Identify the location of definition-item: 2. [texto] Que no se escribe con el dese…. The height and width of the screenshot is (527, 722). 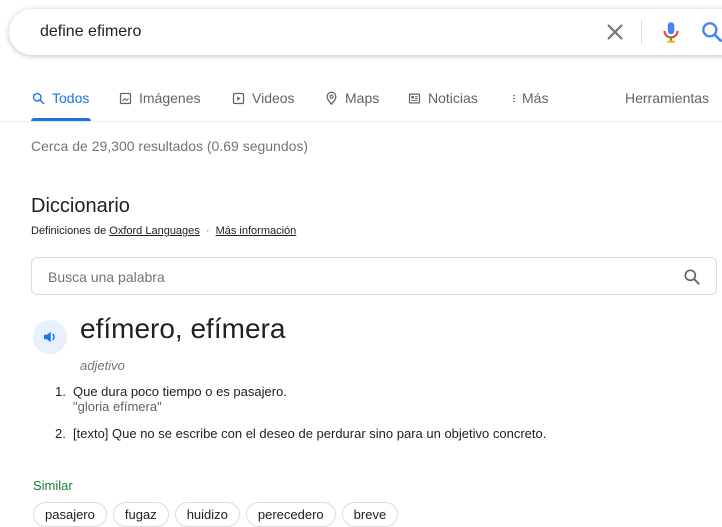
(373, 433).